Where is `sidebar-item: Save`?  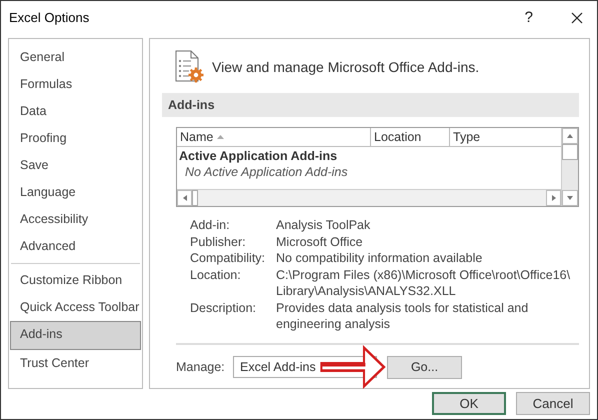
sidebar-item: Save is located at coordinates (75, 165).